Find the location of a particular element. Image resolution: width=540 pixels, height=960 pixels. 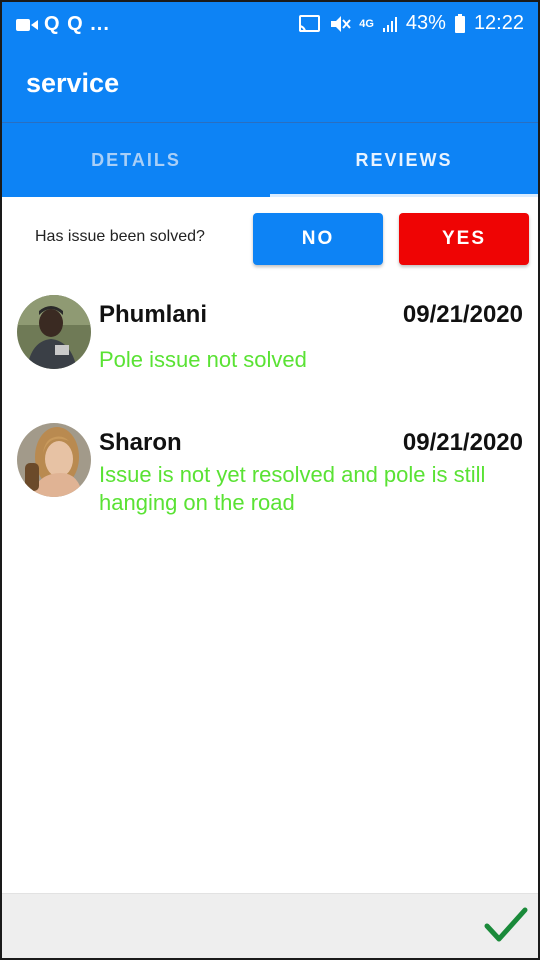

yes-button: YES is located at coordinates (464, 239).